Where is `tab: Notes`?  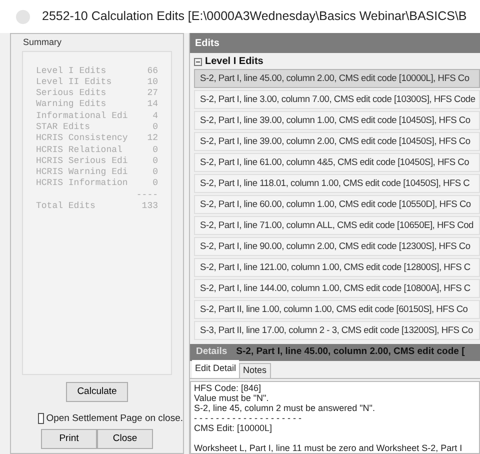
tab: Notes is located at coordinates (255, 370).